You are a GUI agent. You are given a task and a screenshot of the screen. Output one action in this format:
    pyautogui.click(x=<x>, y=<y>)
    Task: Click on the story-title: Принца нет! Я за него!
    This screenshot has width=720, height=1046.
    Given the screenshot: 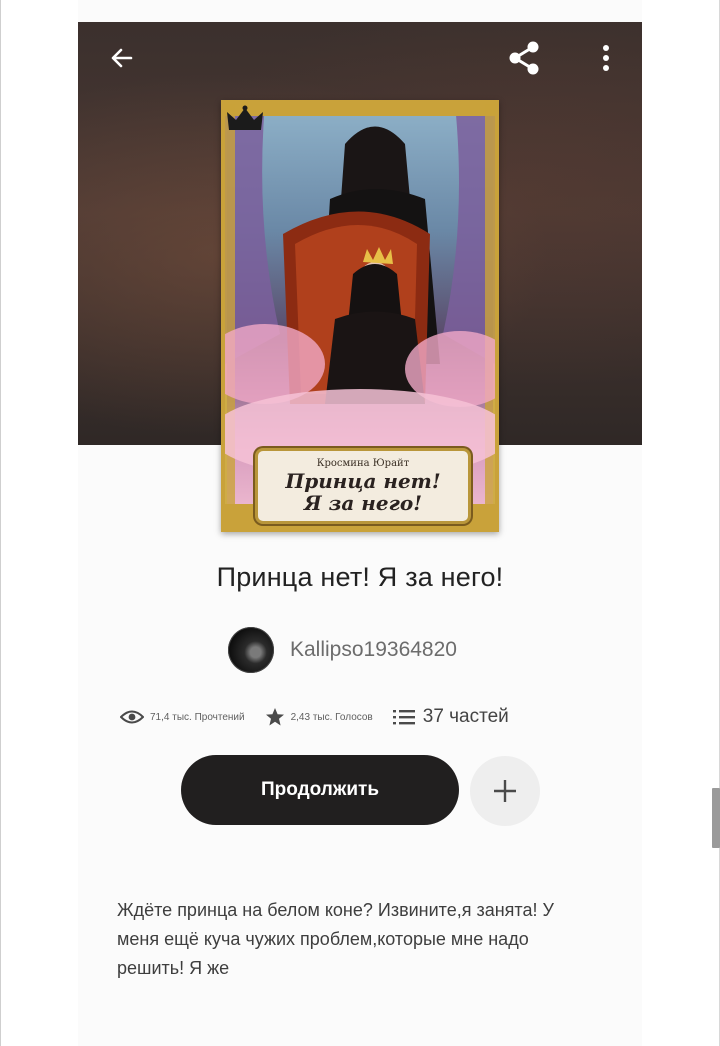 What is the action you would take?
    pyautogui.click(x=360, y=577)
    